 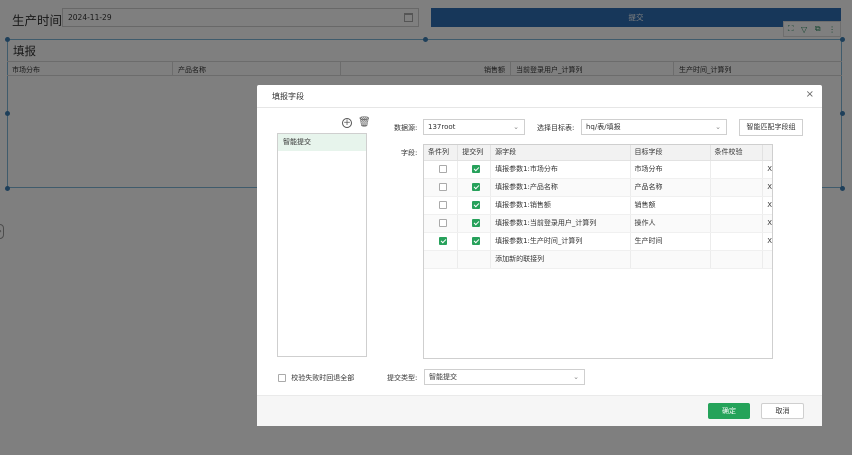 I want to click on submit-type-value: 智能提交, so click(x=443, y=377).